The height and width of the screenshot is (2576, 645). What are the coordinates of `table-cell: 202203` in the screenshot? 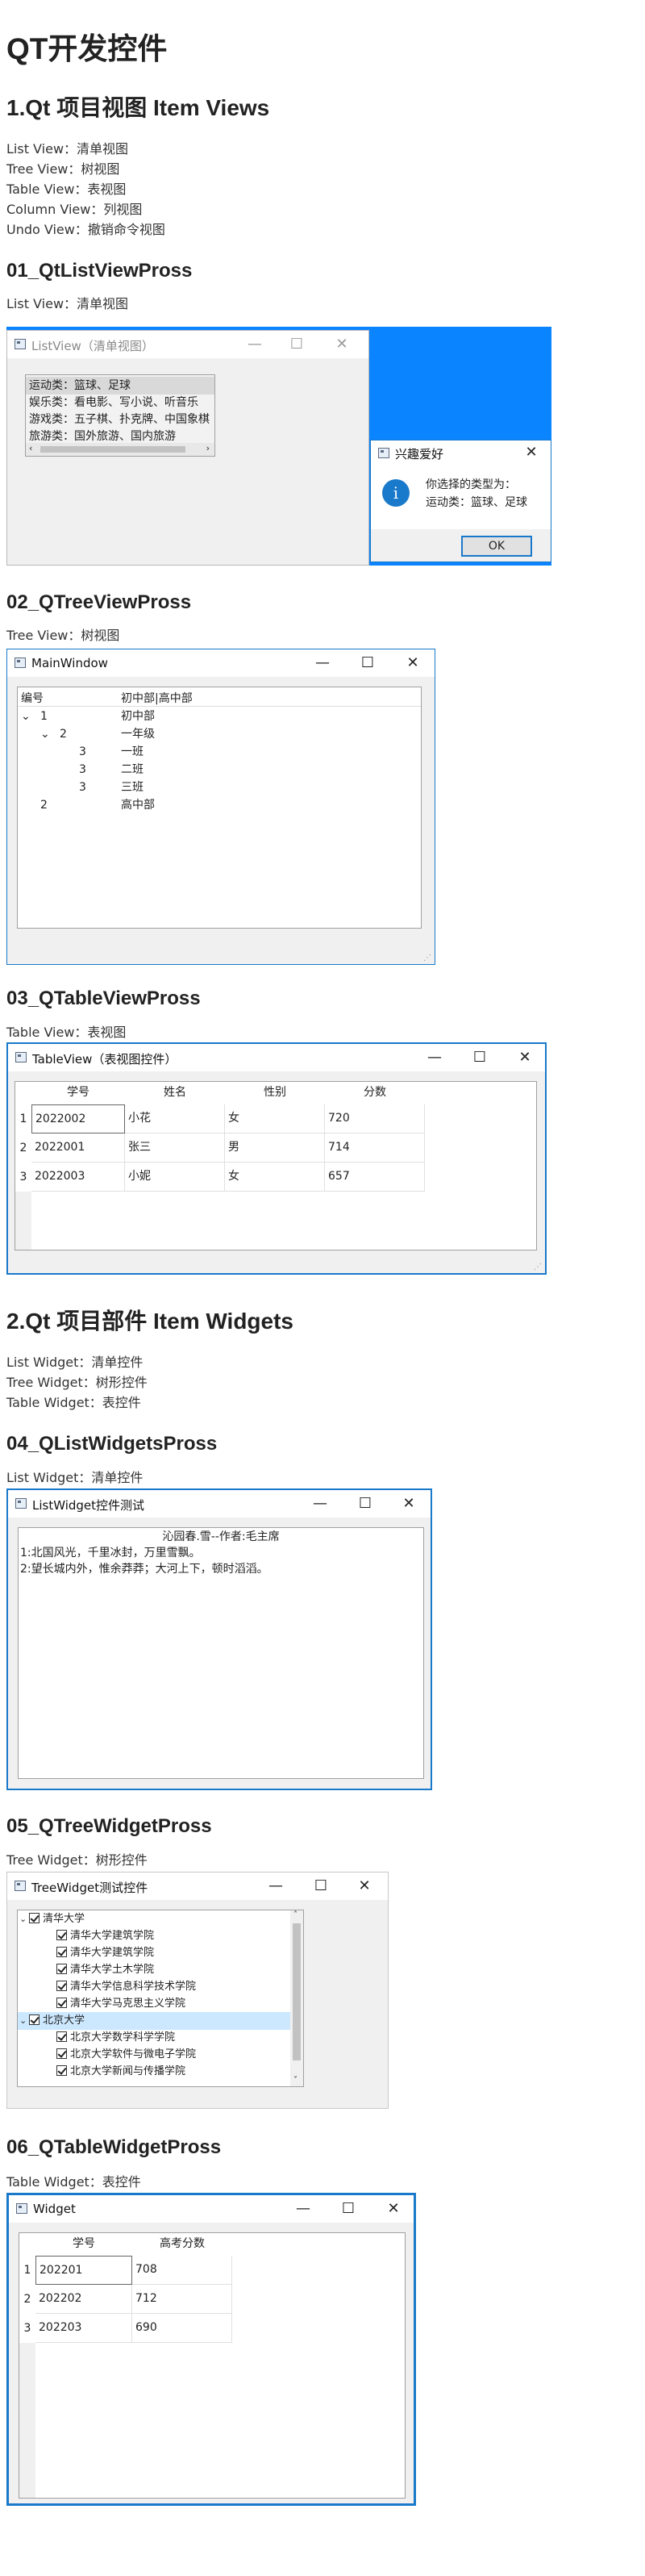 It's located at (83, 2328).